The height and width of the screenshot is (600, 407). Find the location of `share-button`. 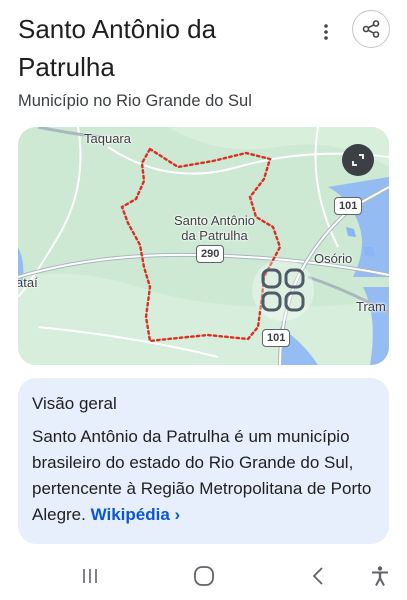

share-button is located at coordinates (371, 29).